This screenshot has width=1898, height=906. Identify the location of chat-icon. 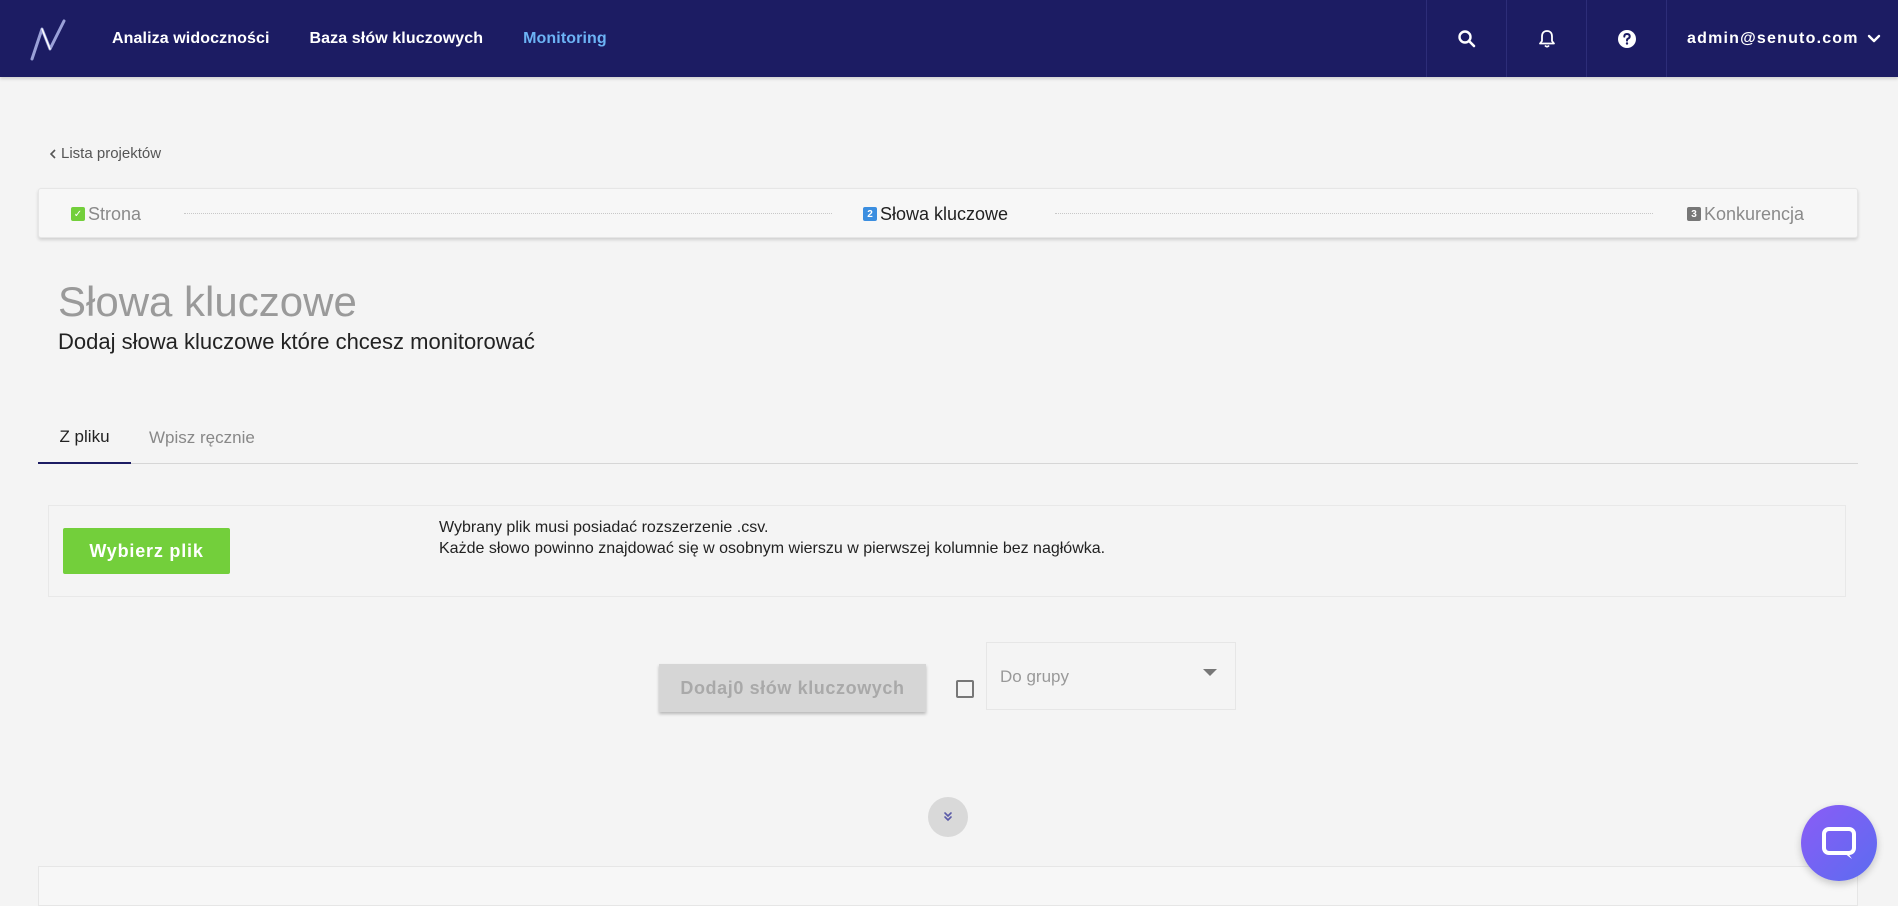
(1839, 843).